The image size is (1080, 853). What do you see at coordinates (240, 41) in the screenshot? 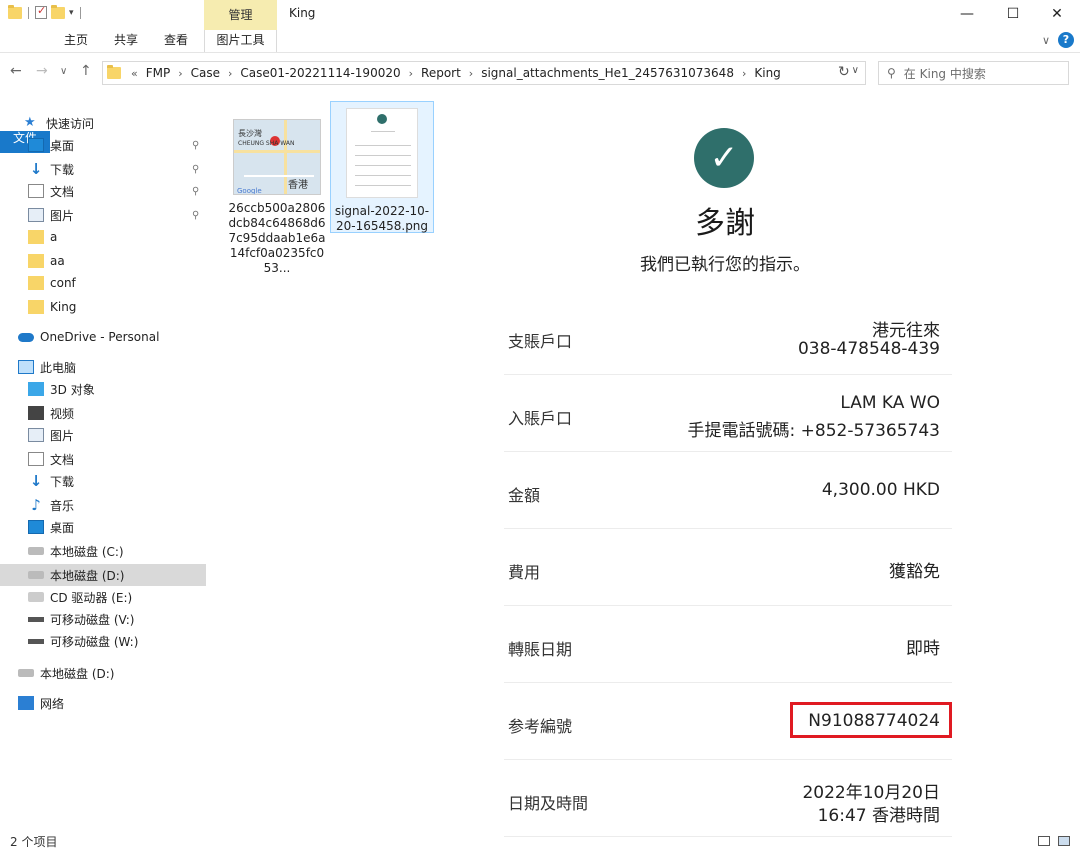
I see `tab-picture-tools: 图片工具` at bounding box center [240, 41].